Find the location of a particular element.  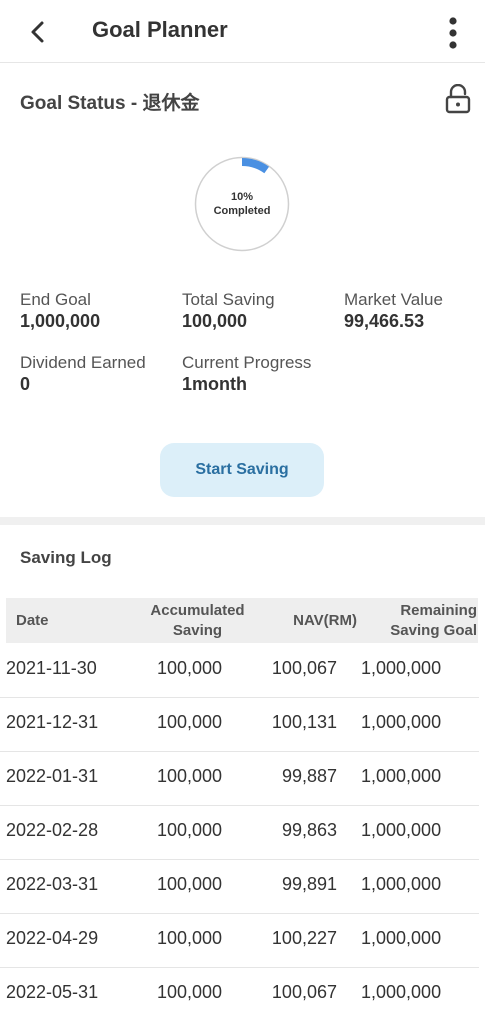

cell-date: 2021-12-31 is located at coordinates (52, 722).